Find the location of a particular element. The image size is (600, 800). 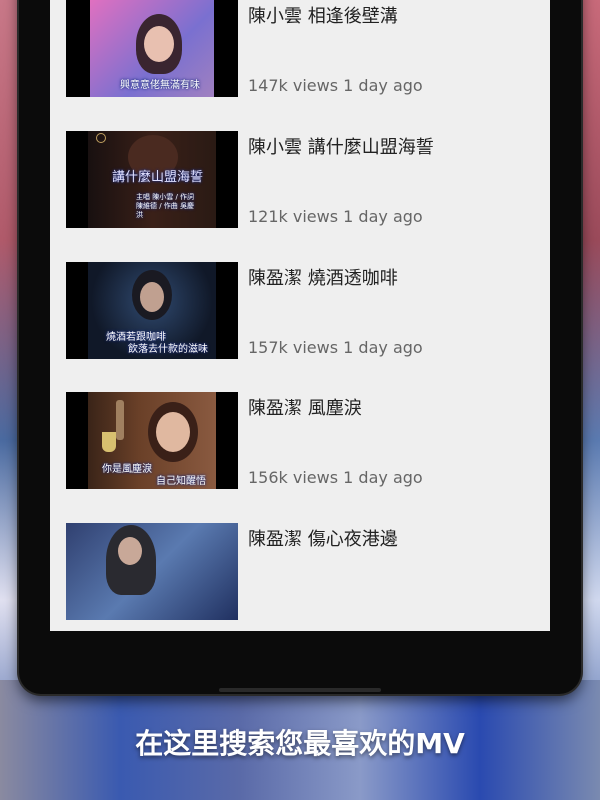

thumbnail-caption: 講什麼山盟海誓 is located at coordinates (158, 177).